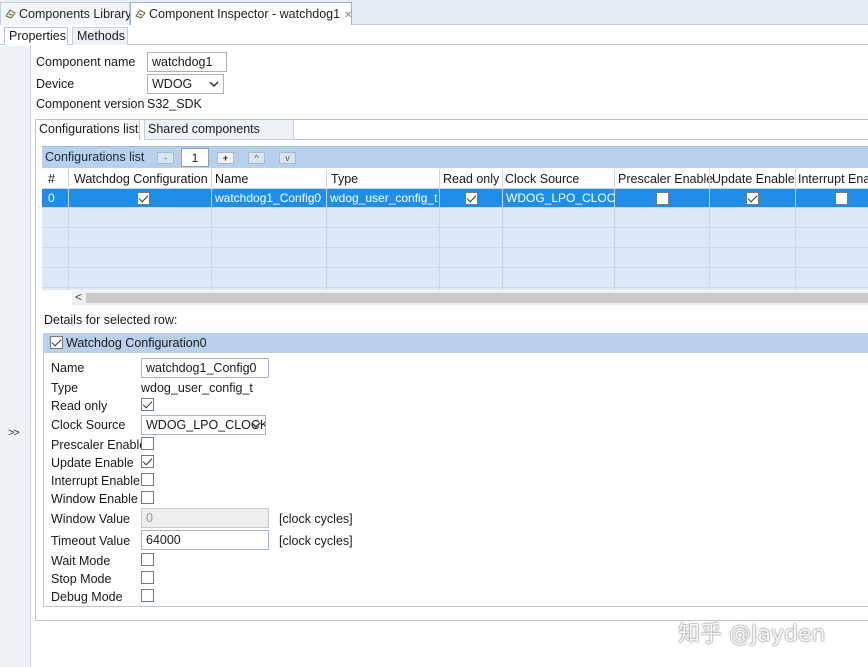  What do you see at coordinates (90, 519) in the screenshot?
I see `detail-window-value-label: Window Value` at bounding box center [90, 519].